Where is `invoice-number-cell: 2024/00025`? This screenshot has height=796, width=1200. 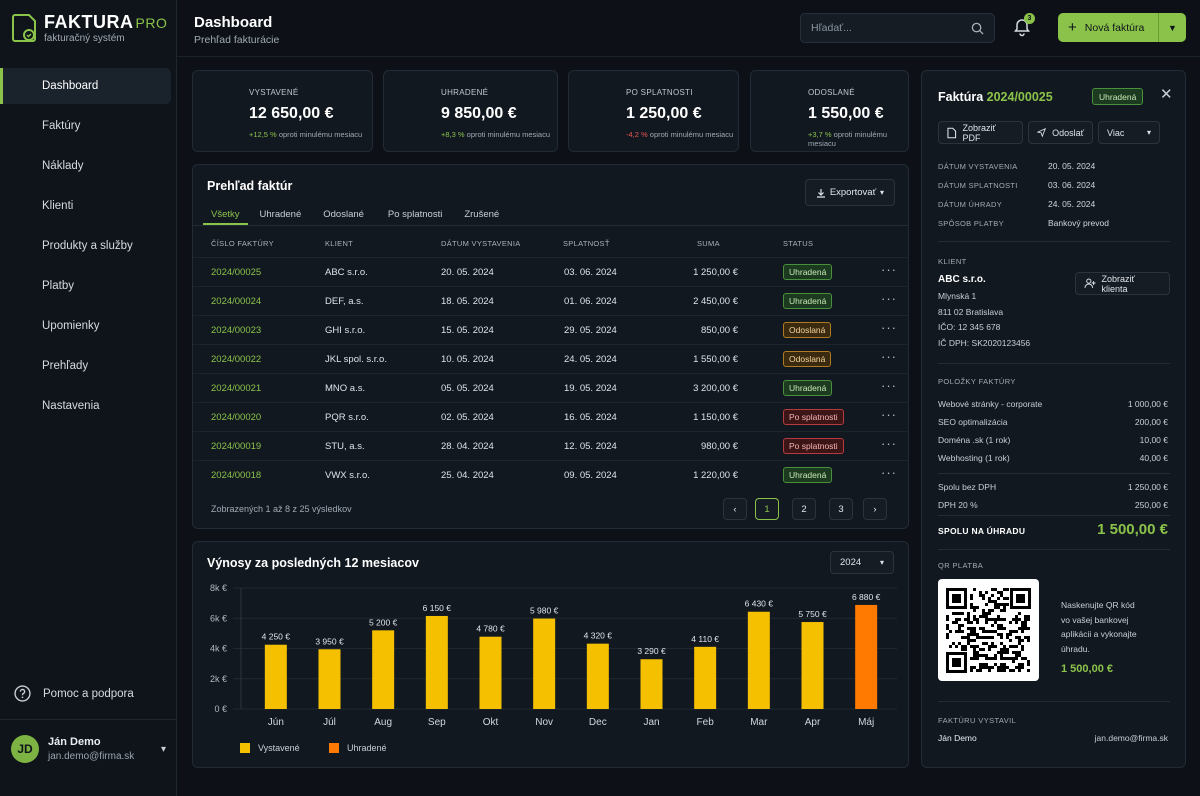 invoice-number-cell: 2024/00025 is located at coordinates (236, 272).